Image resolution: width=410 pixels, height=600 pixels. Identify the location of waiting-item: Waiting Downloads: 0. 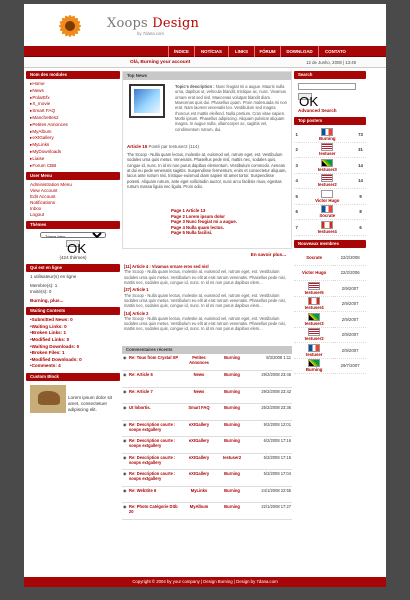
(73, 347).